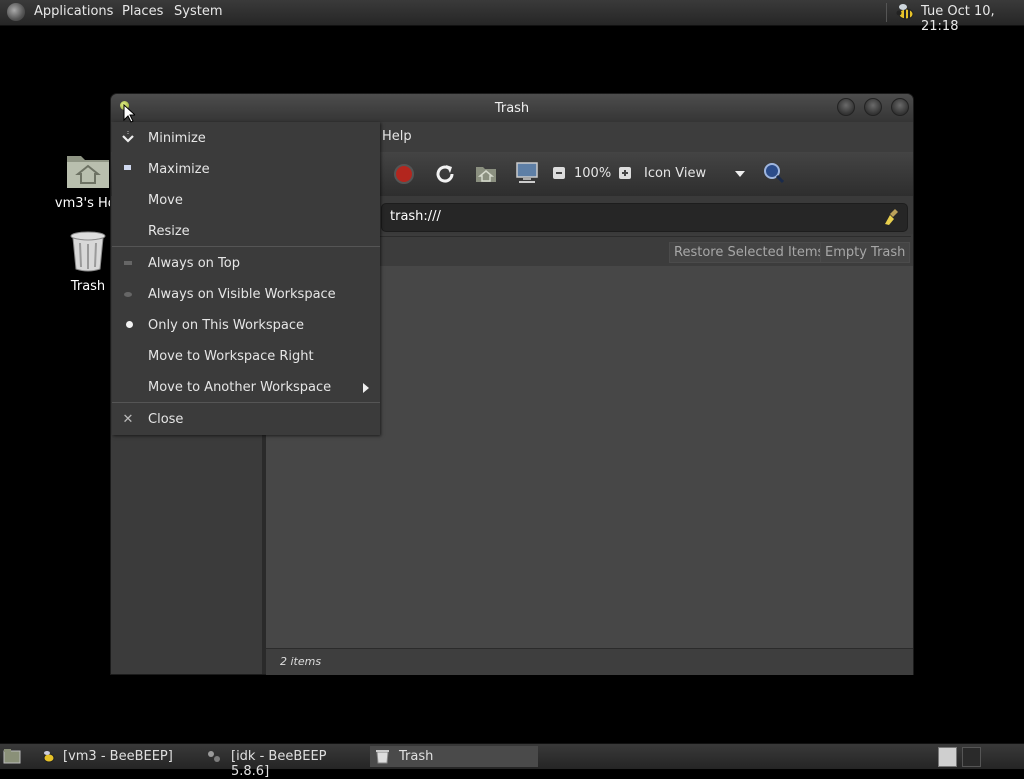  Describe the element at coordinates (166, 419) in the screenshot. I see `menu-item-label: Close` at that location.